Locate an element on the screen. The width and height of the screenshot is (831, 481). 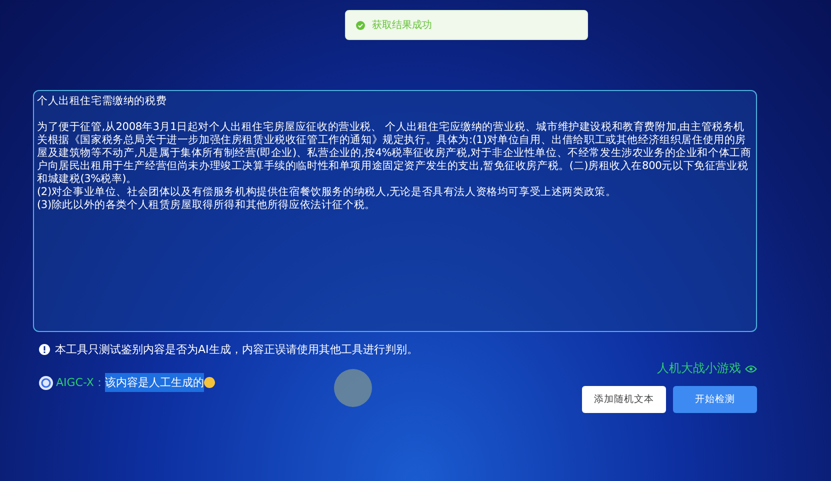
cursor-highlight-icon is located at coordinates (353, 388).